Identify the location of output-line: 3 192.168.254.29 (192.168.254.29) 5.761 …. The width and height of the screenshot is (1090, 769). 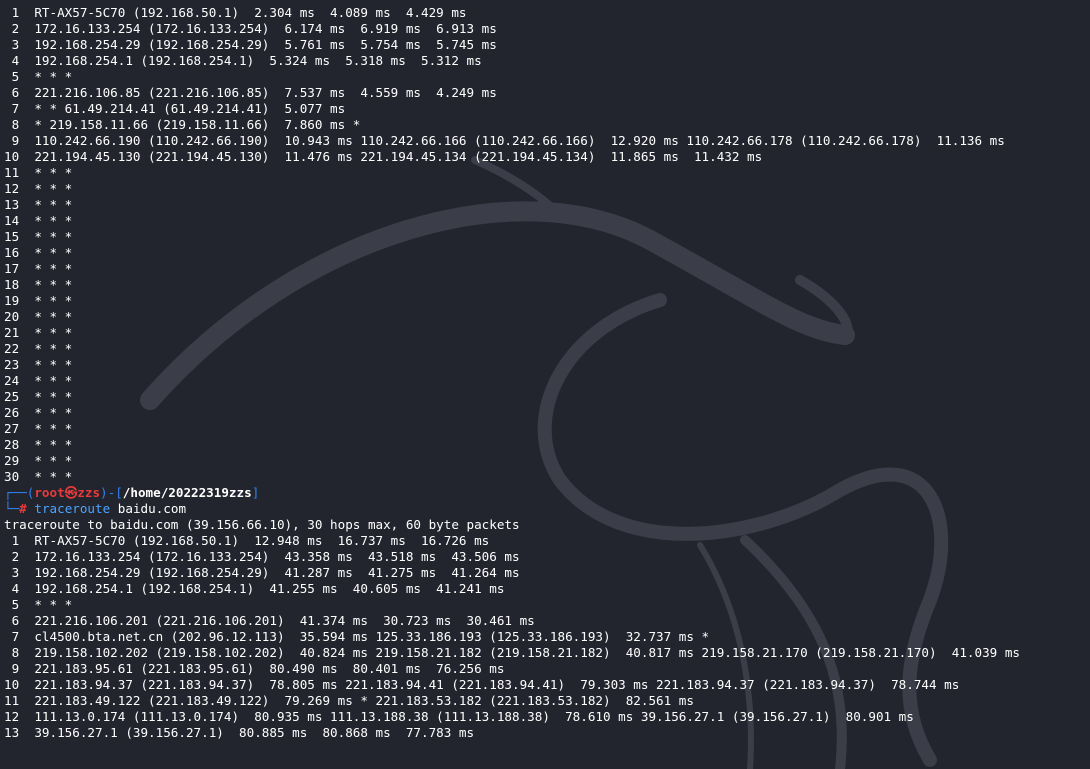
(250, 44).